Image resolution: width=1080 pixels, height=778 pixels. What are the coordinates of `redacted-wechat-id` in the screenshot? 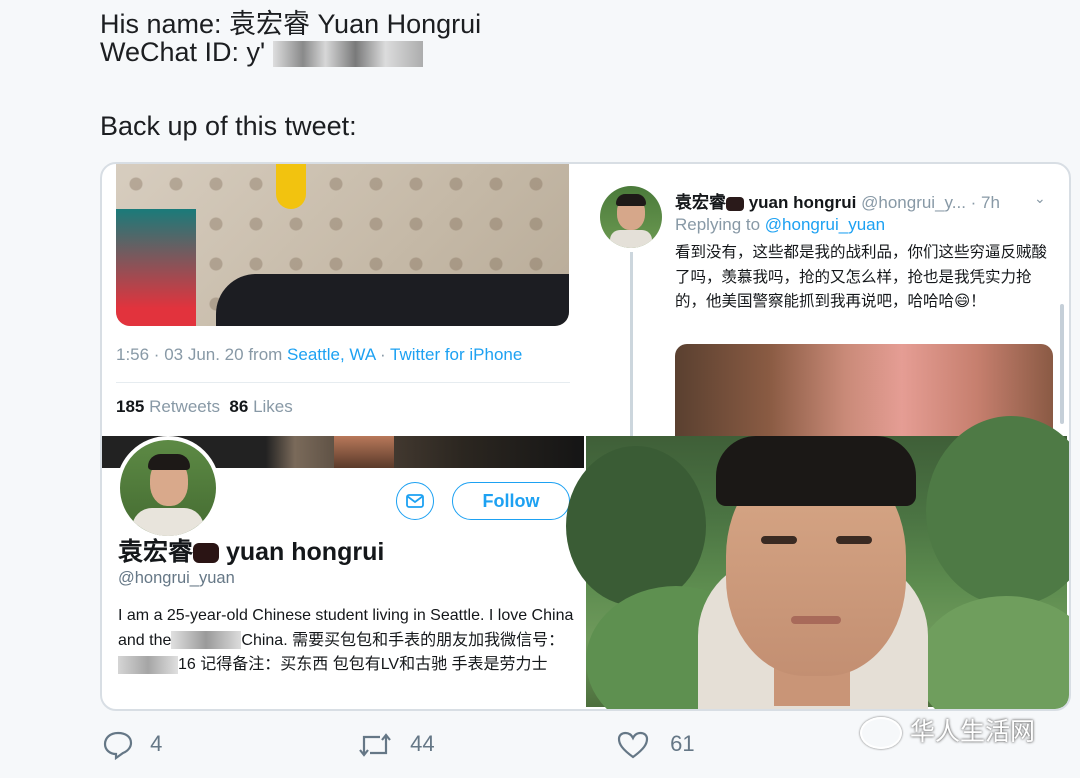 It's located at (347, 53).